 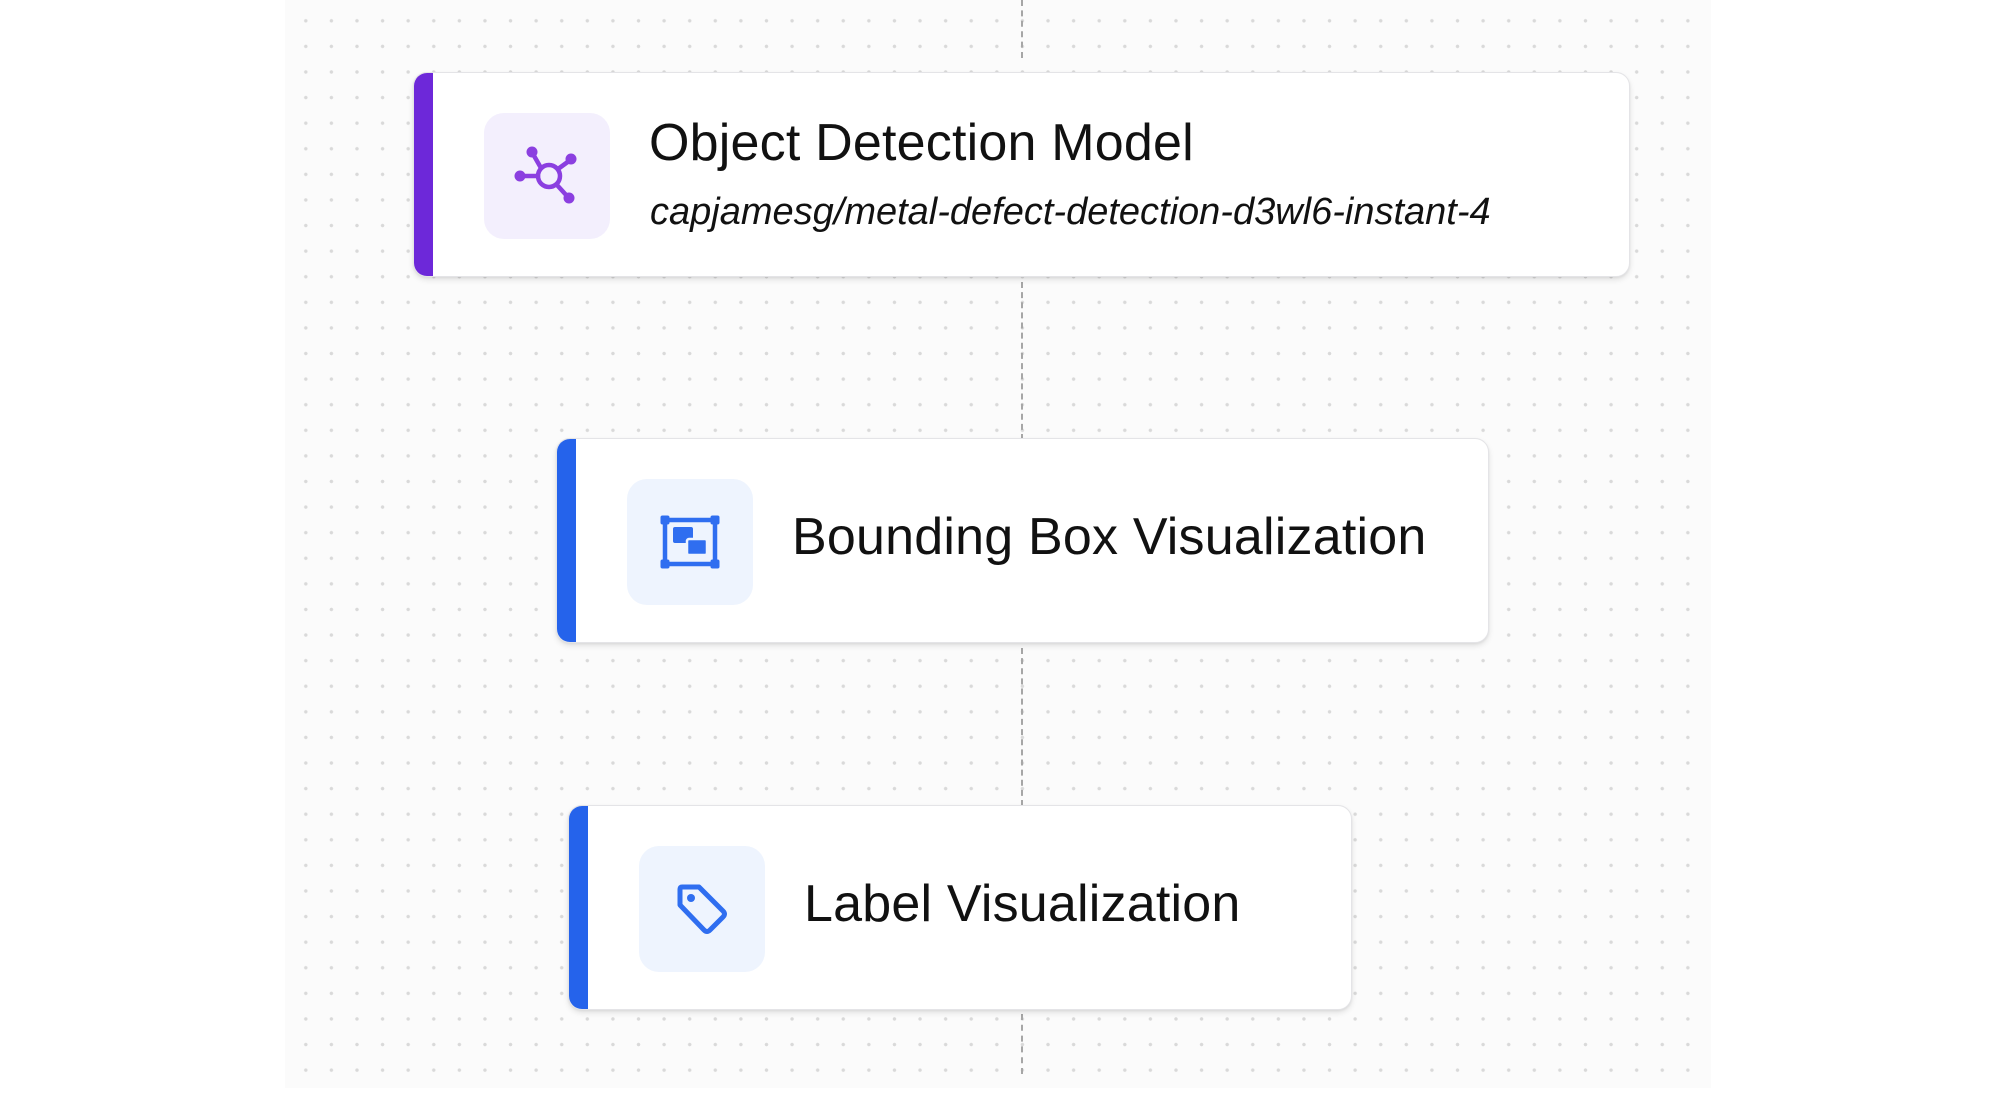 I want to click on connector-model-to-bbox, so click(x=1022, y=361).